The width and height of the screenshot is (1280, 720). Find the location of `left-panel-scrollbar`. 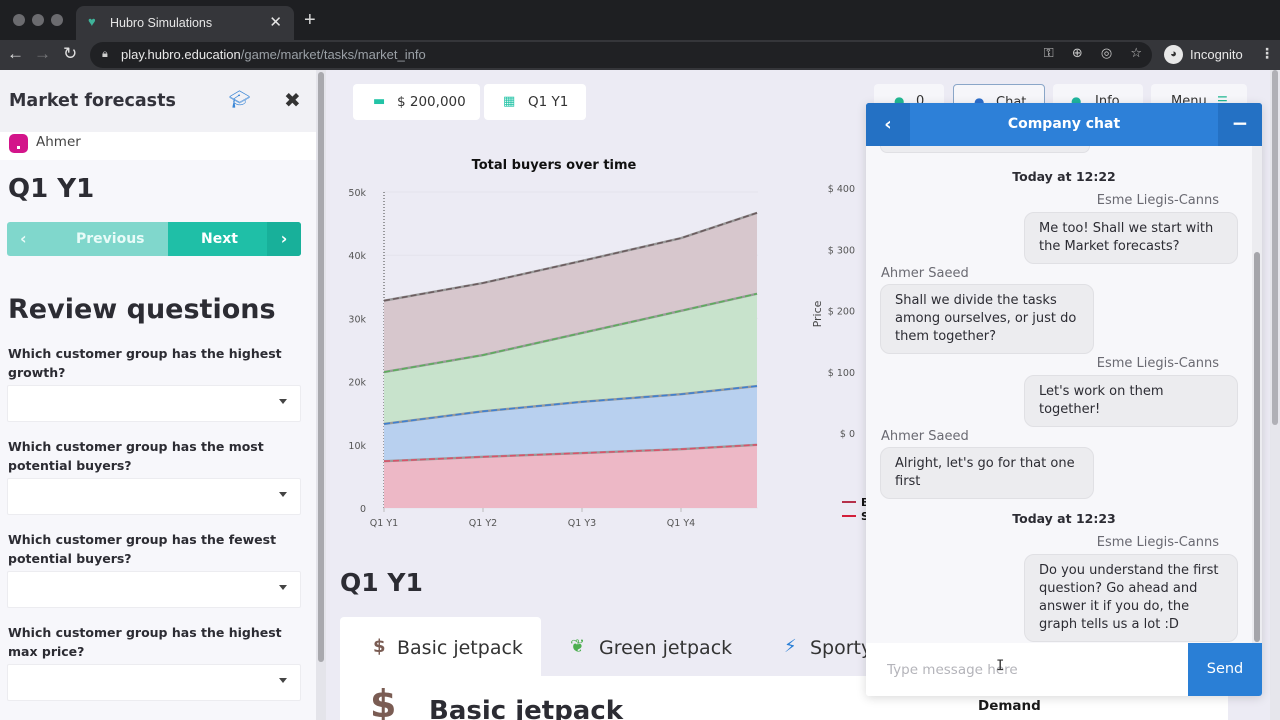

left-panel-scrollbar is located at coordinates (321, 395).